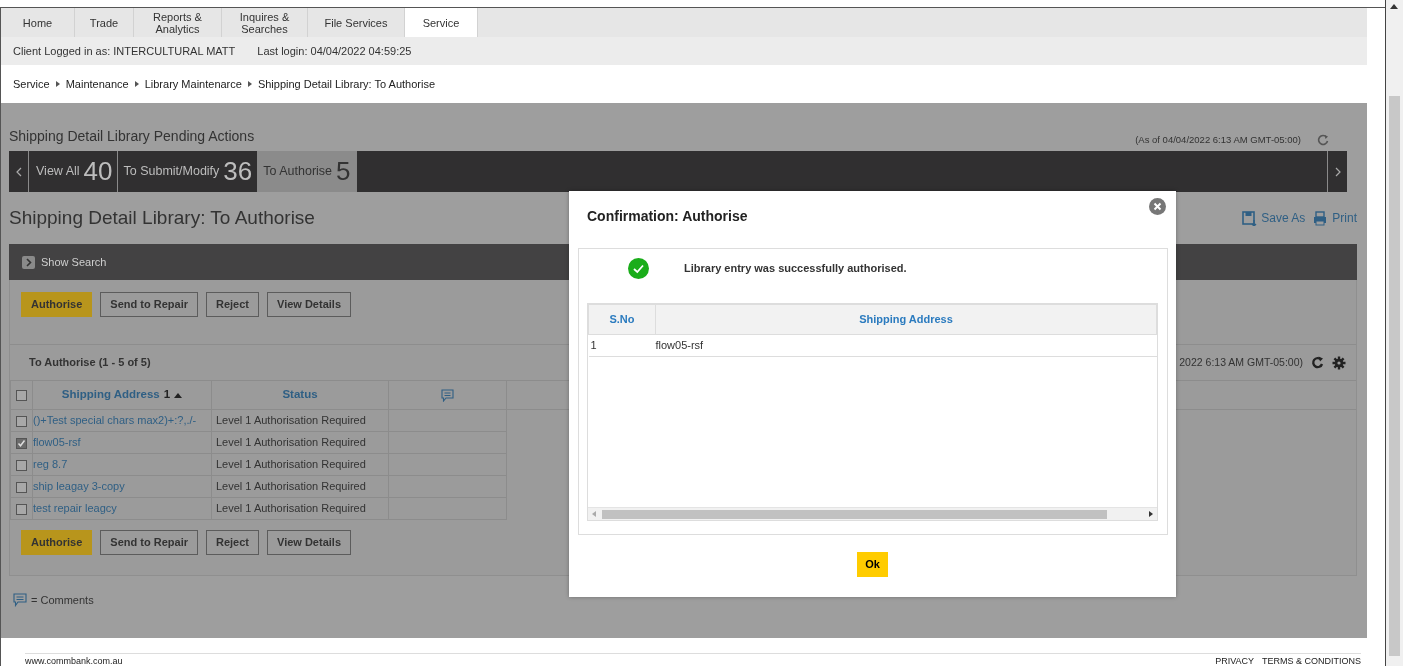 The width and height of the screenshot is (1403, 666). I want to click on success-message: Library entry was successfully authorised., so click(795, 268).